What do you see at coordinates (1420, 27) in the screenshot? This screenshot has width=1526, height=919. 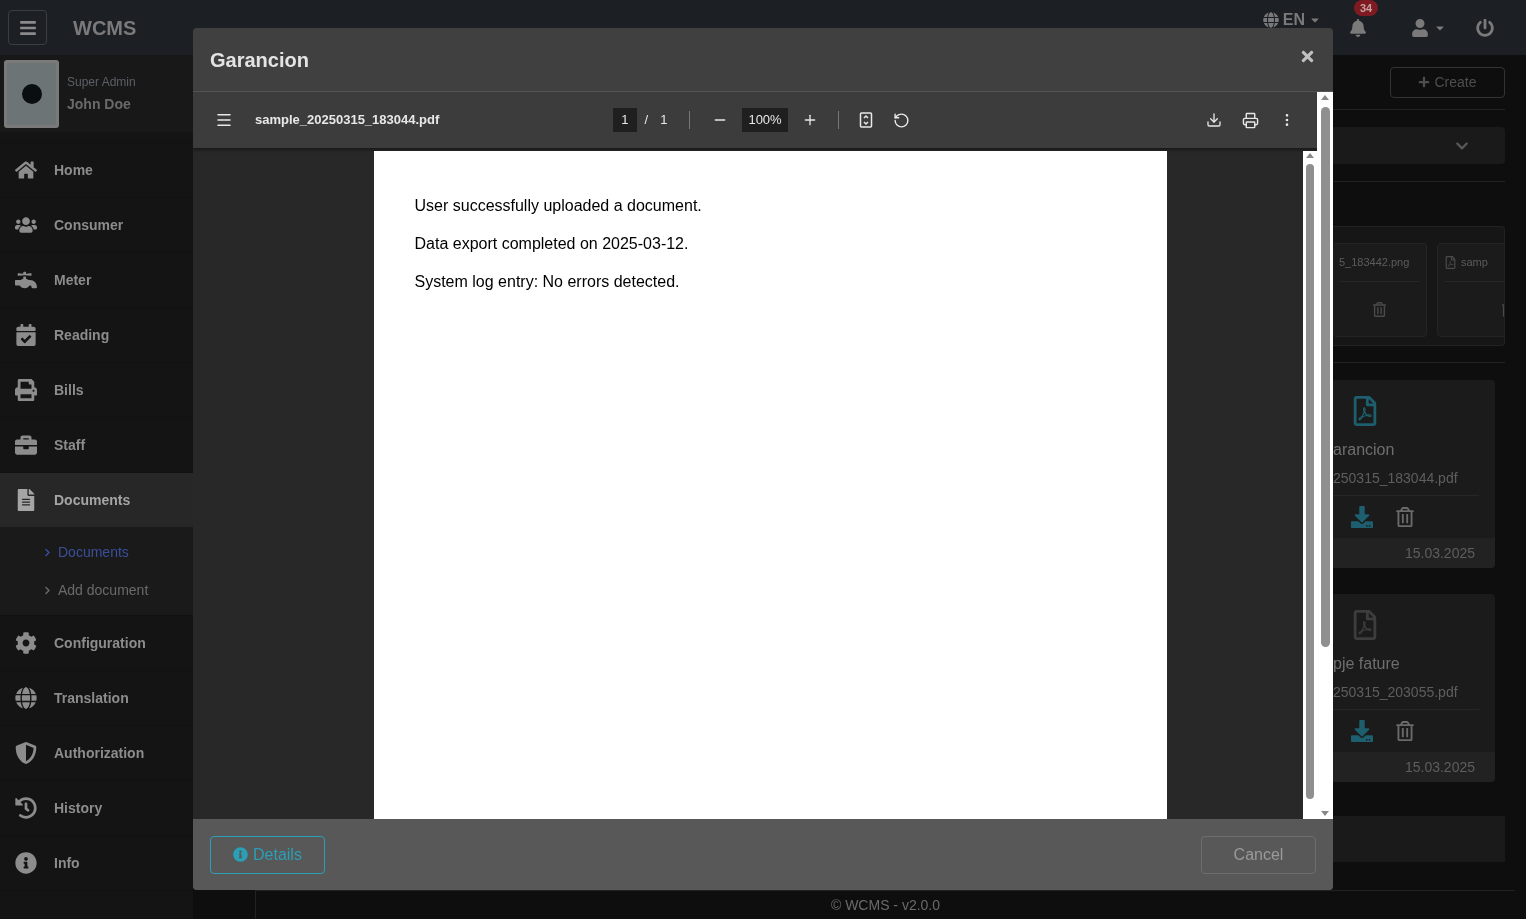 I see `user-icon` at bounding box center [1420, 27].